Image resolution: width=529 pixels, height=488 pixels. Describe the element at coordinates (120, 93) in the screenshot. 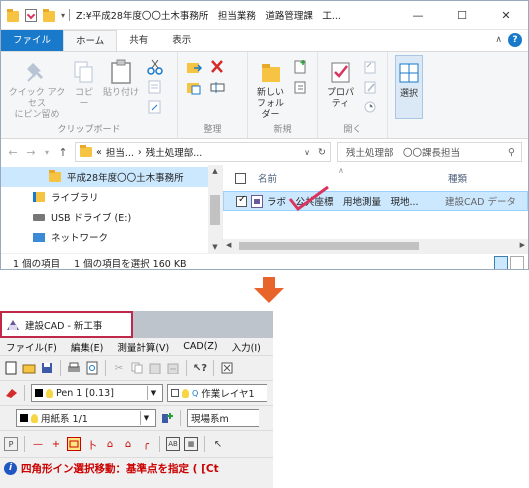

I see `paste-label: 貼り付け` at that location.